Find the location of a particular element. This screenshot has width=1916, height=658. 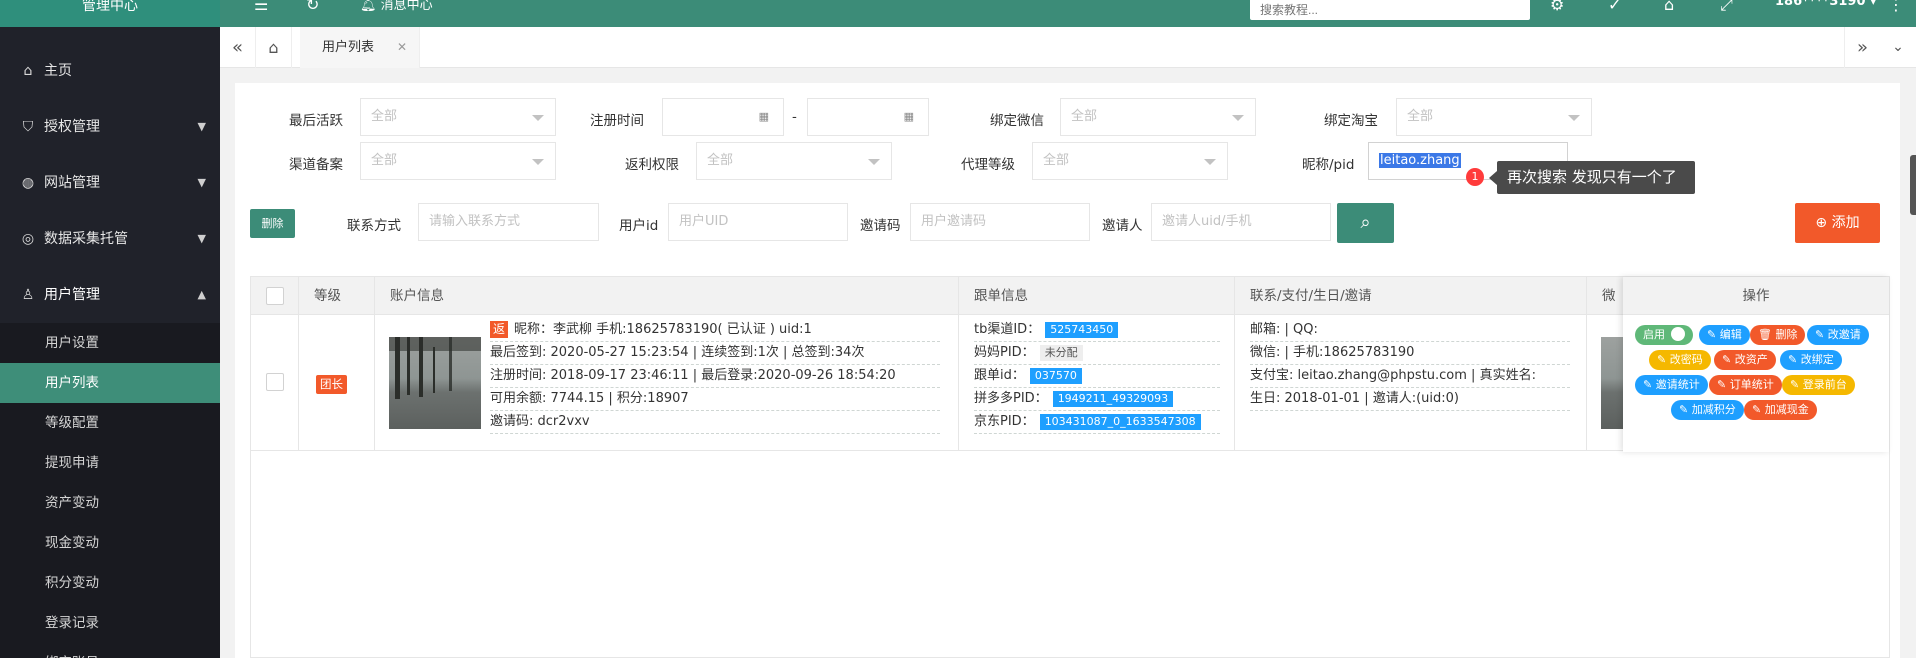

user-menu: 186****3190 ▾ is located at coordinates (1826, 4).